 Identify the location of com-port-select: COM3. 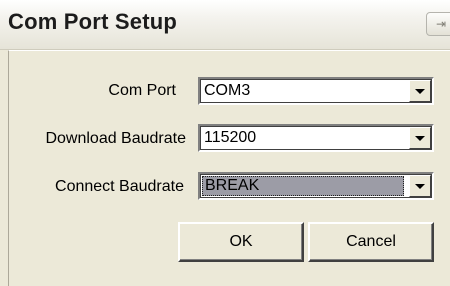
(316, 91).